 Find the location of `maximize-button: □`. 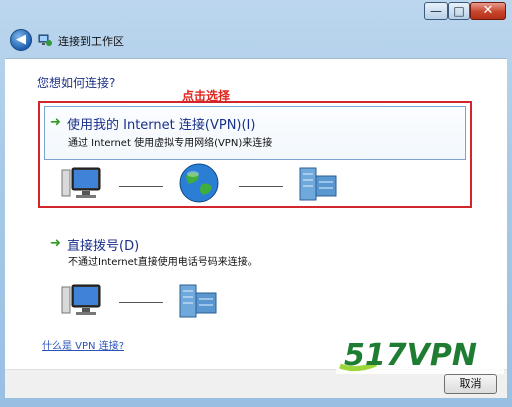

maximize-button: □ is located at coordinates (459, 11).